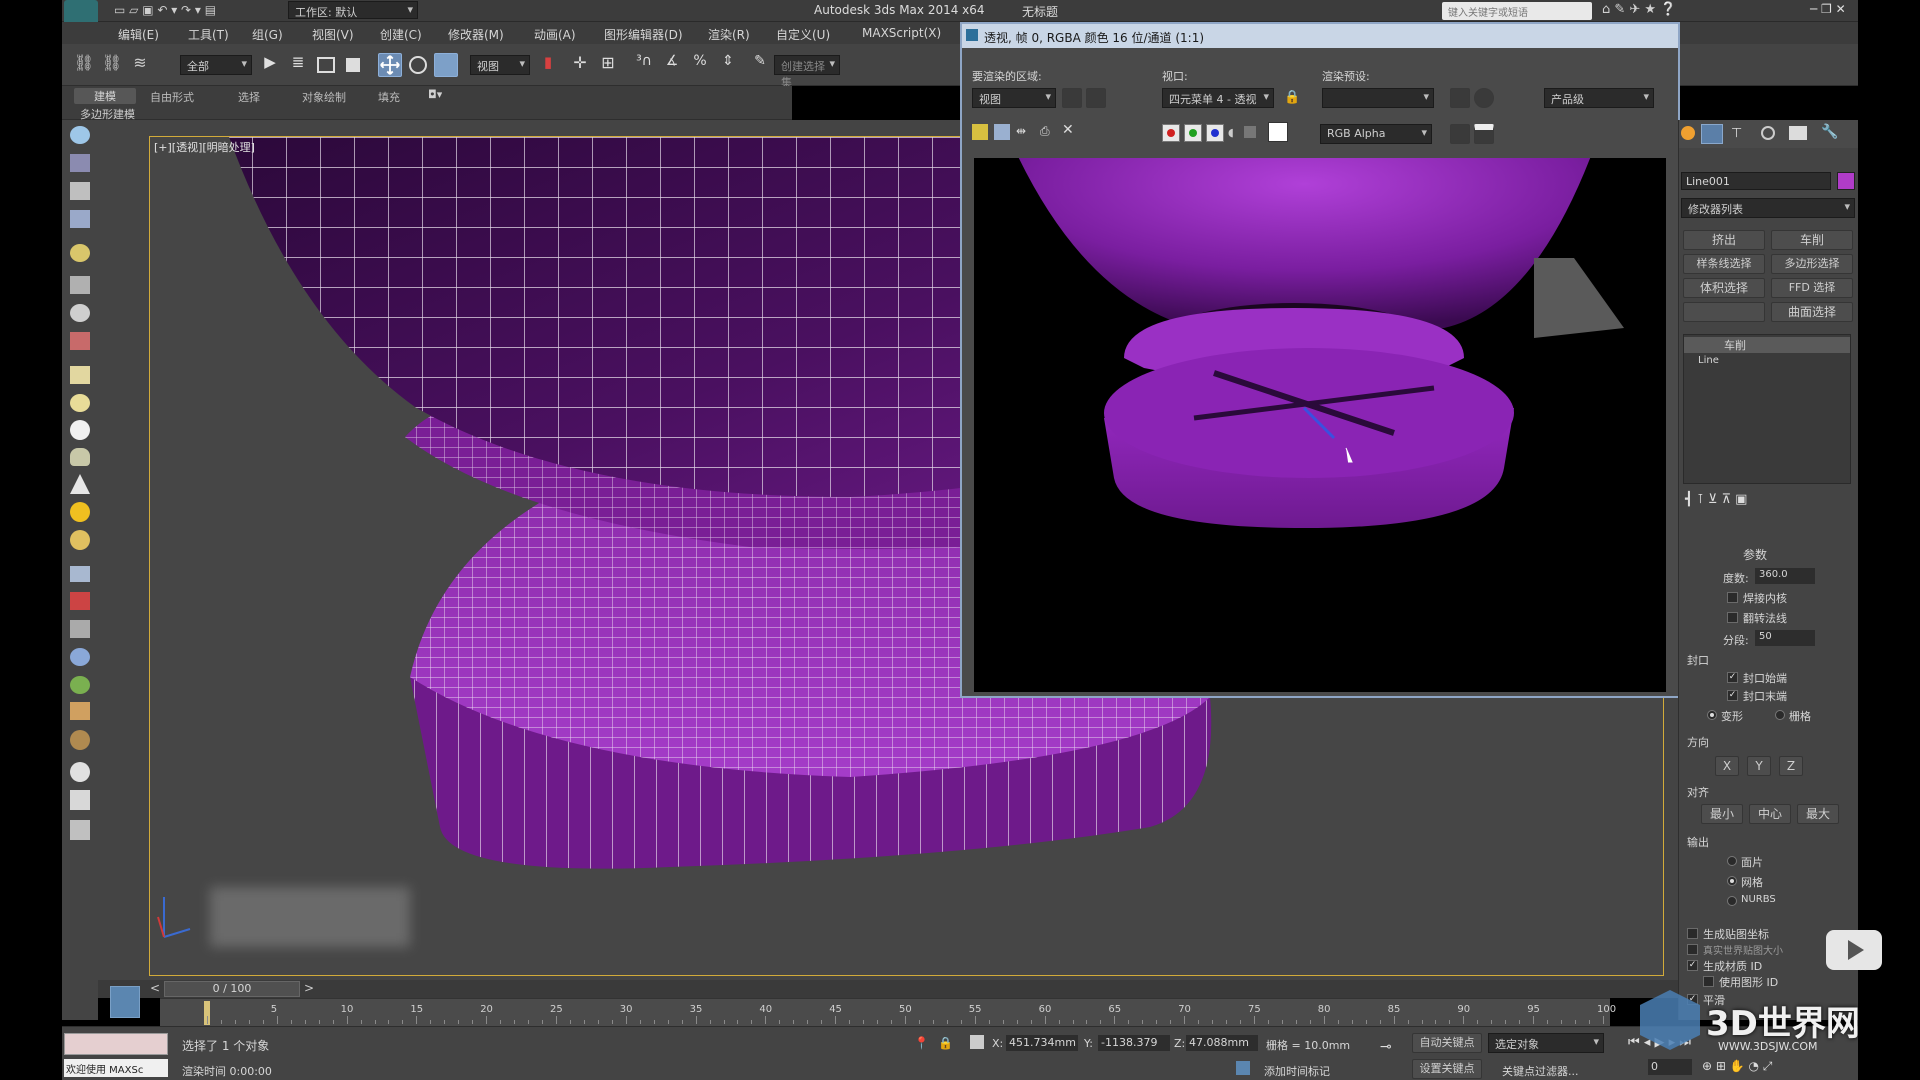  Describe the element at coordinates (729, 34) in the screenshot. I see `menu-item-rendering: 渲染(R)` at that location.